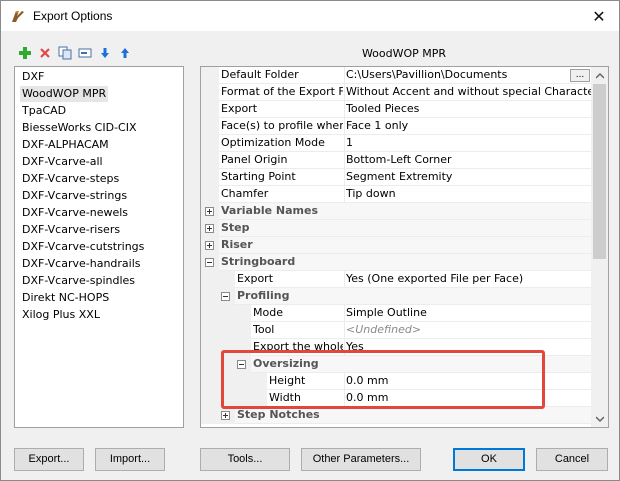 The height and width of the screenshot is (481, 620). I want to click on property-row: Face(s) to profile when t...Face 1 only, so click(396, 126).